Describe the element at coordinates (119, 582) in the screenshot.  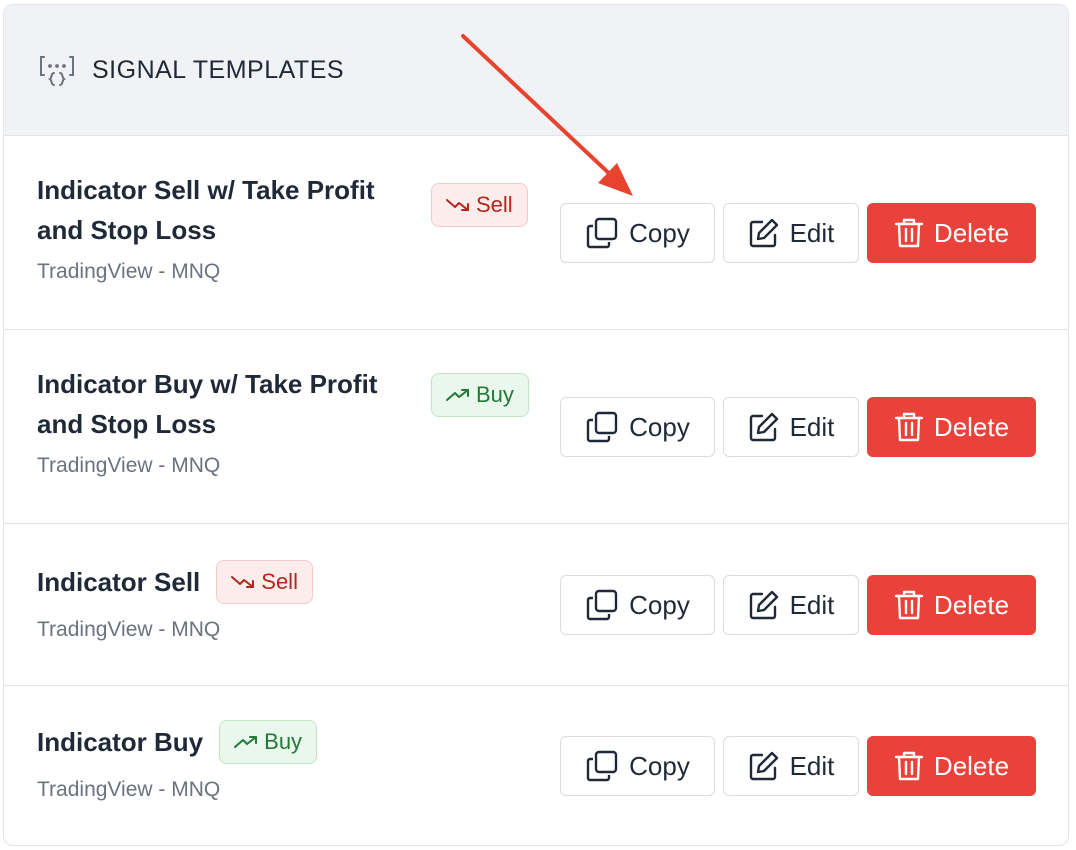
I see `template-name: Indicator Sell` at that location.